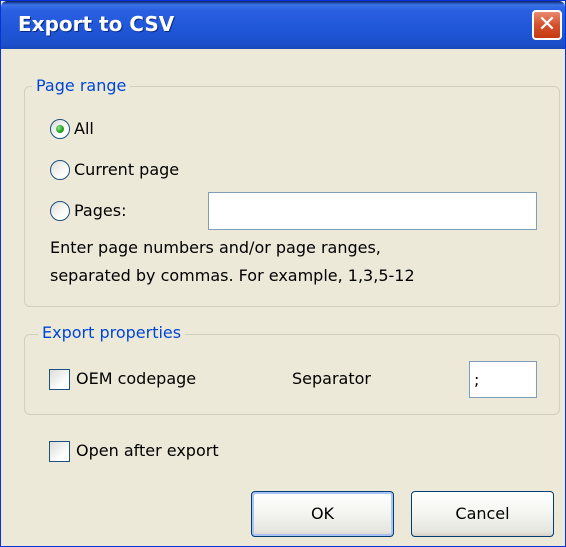  Describe the element at coordinates (60, 170) in the screenshot. I see `radio-current-page` at that location.